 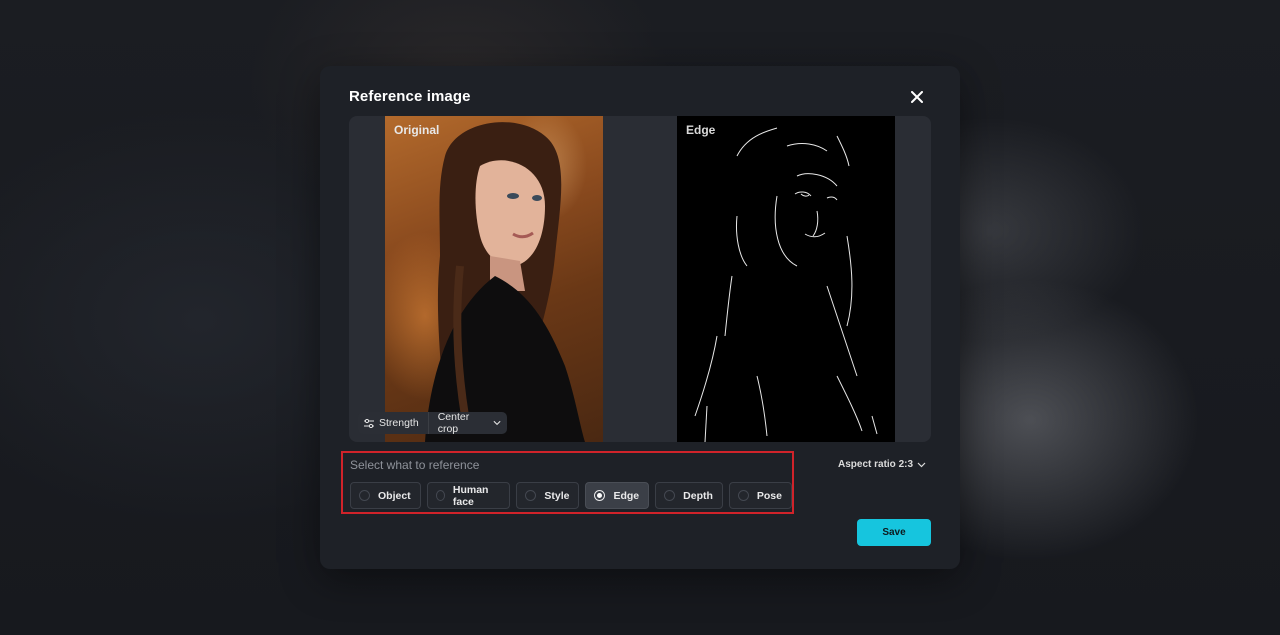 I want to click on option-style: Style, so click(x=548, y=495).